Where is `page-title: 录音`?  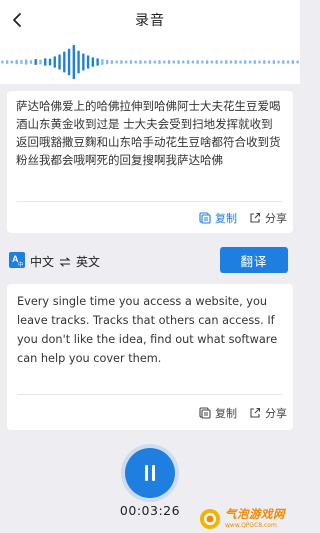 page-title: 录音 is located at coordinates (150, 21).